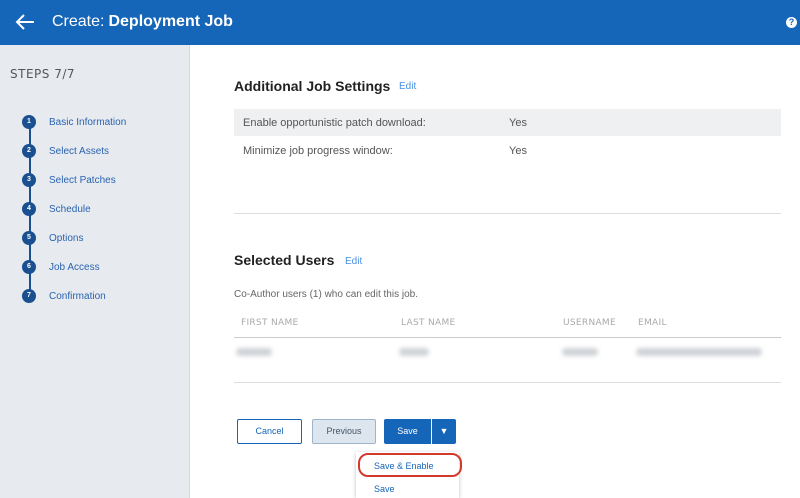  What do you see at coordinates (29, 180) in the screenshot?
I see `step-number-badge: 3` at bounding box center [29, 180].